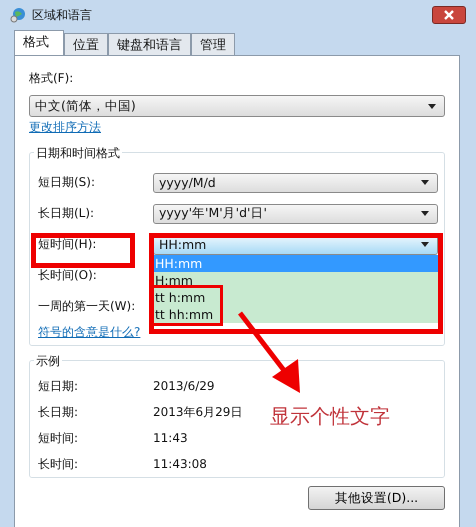 The height and width of the screenshot is (527, 476). What do you see at coordinates (170, 438) in the screenshot?
I see `example-value: 11:43` at bounding box center [170, 438].